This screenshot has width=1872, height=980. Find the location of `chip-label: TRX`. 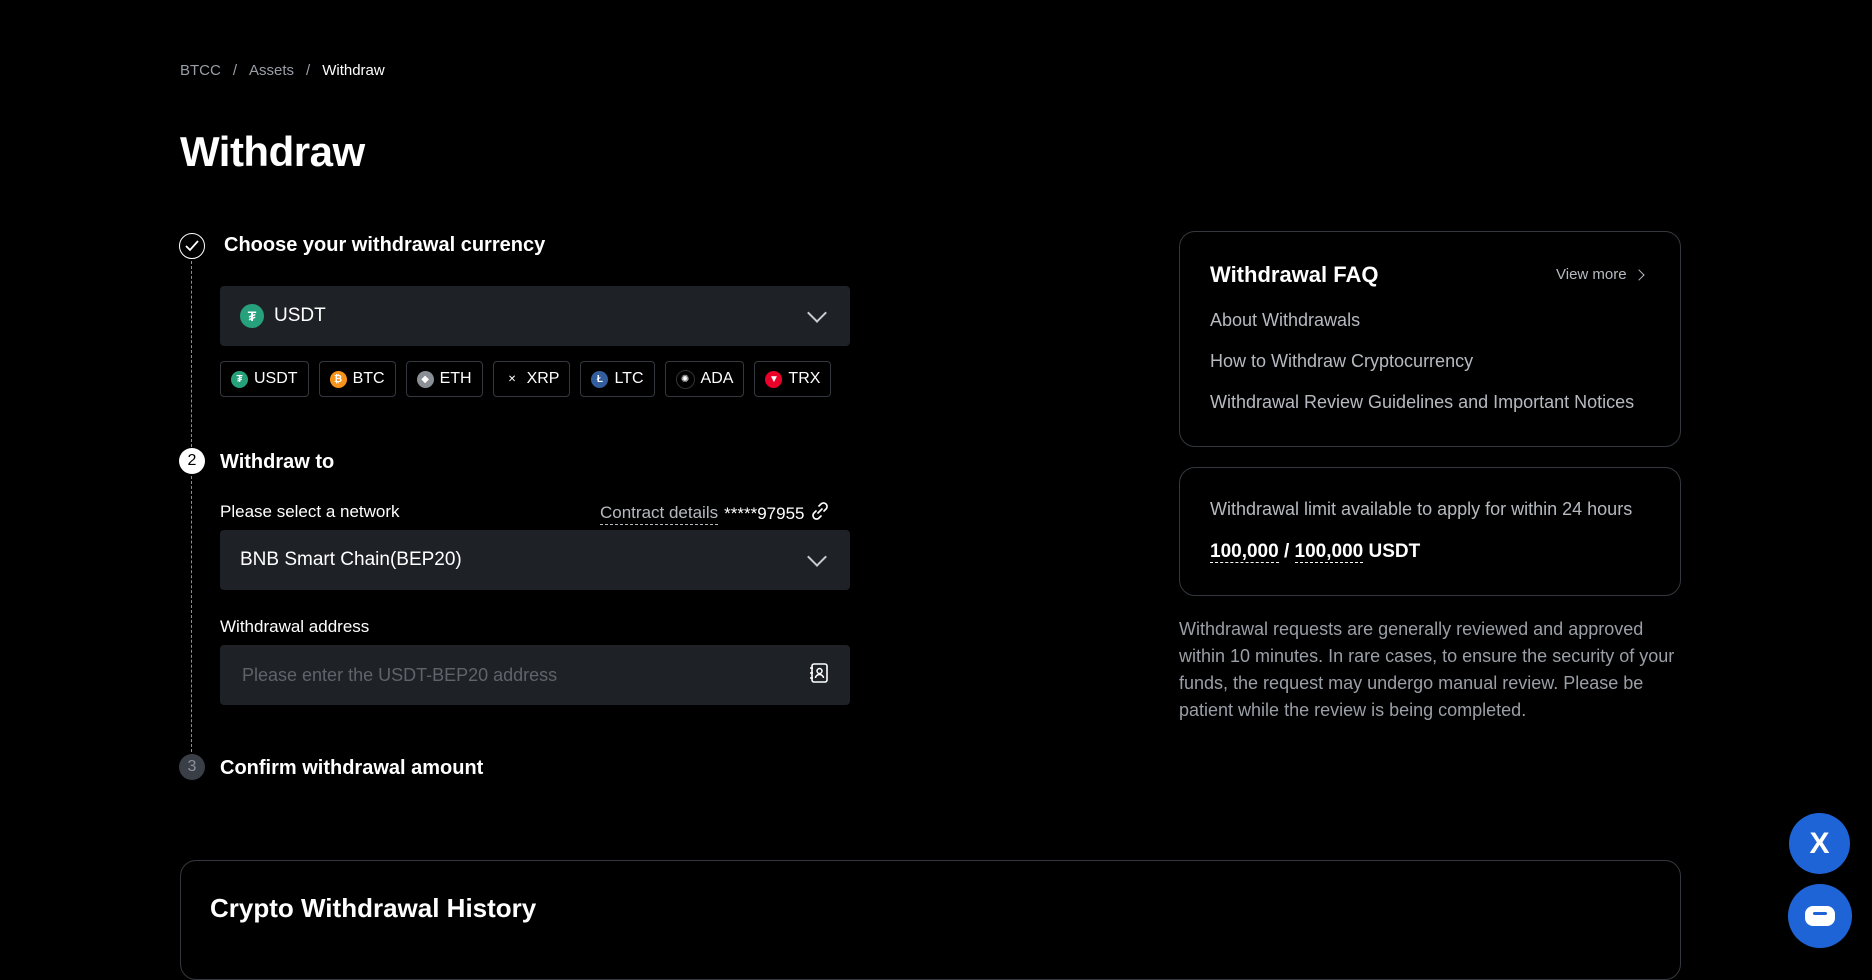

chip-label: TRX is located at coordinates (804, 378).